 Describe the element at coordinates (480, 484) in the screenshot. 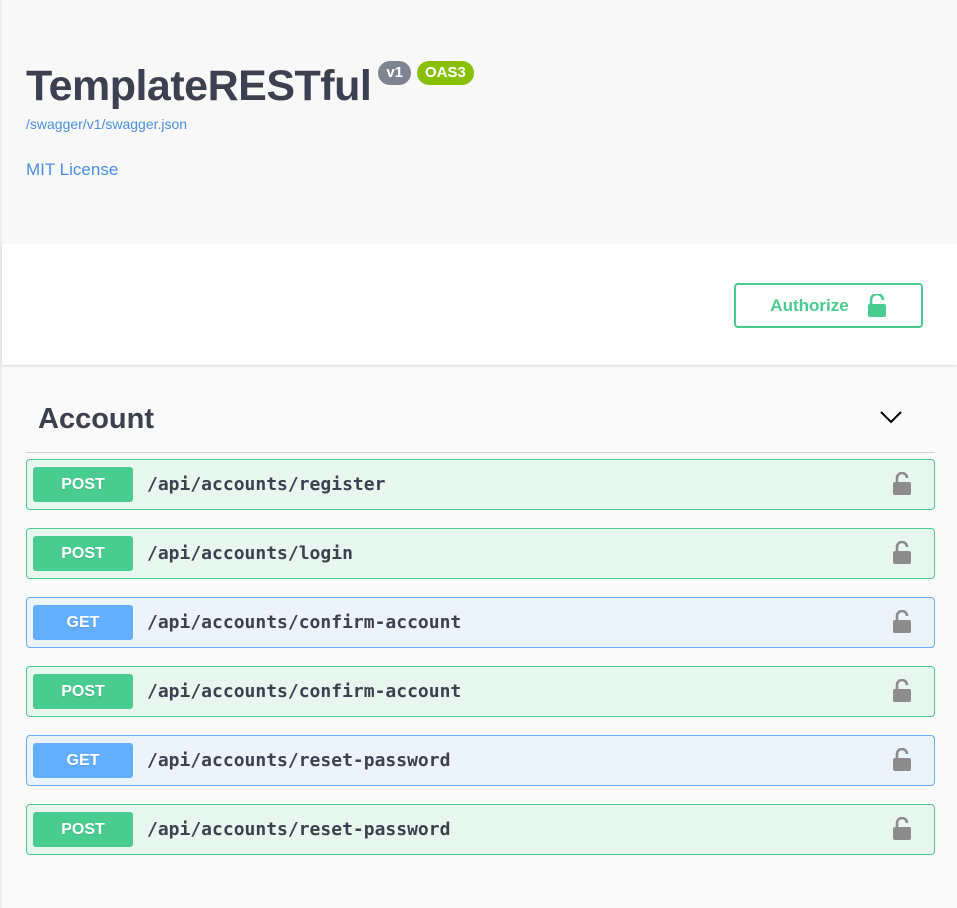

I see `operation-row-post: POST /api/accounts/register` at that location.